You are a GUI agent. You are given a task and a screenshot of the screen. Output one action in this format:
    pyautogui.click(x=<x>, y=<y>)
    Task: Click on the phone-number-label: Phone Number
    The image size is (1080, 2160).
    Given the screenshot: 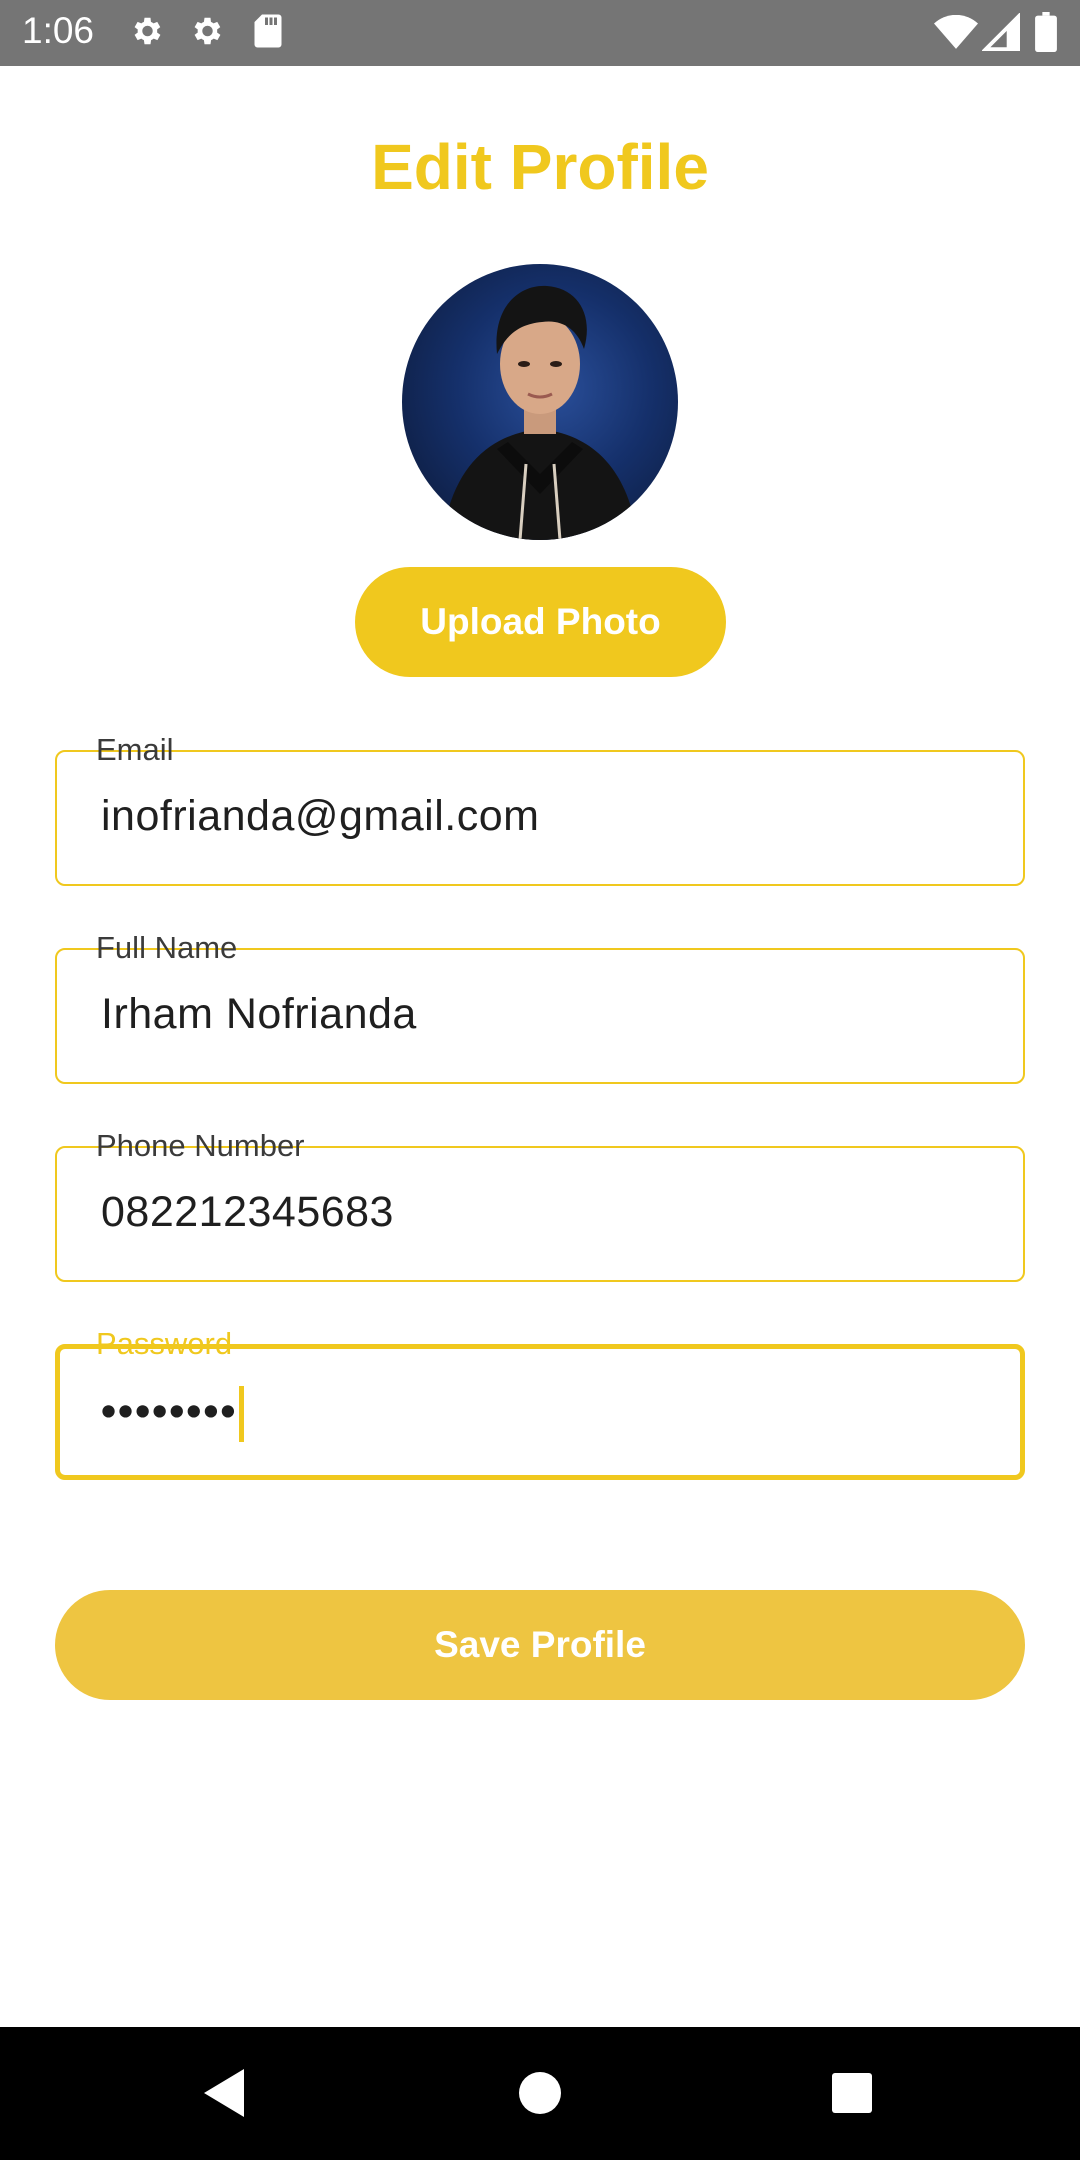 What is the action you would take?
    pyautogui.click(x=200, y=1145)
    